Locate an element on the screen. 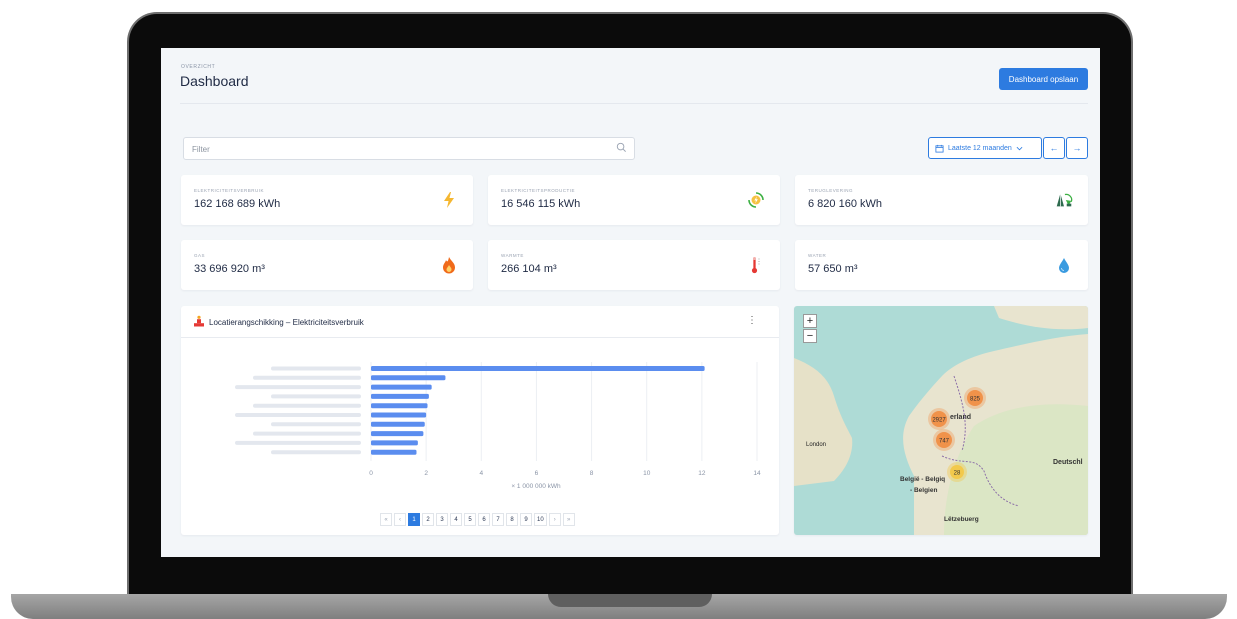 The image size is (1237, 619). pagination: « ‹ 1 2 3 4 5 6 7 8 9 10 › » is located at coordinates (477, 519).